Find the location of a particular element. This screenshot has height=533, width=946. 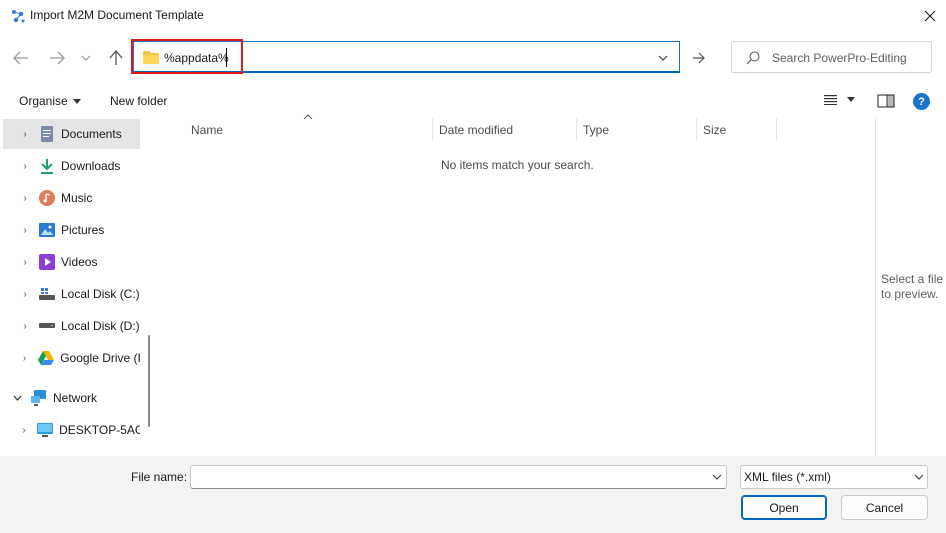

sidebar-item-label: Local Disk (C:) is located at coordinates (100, 294).